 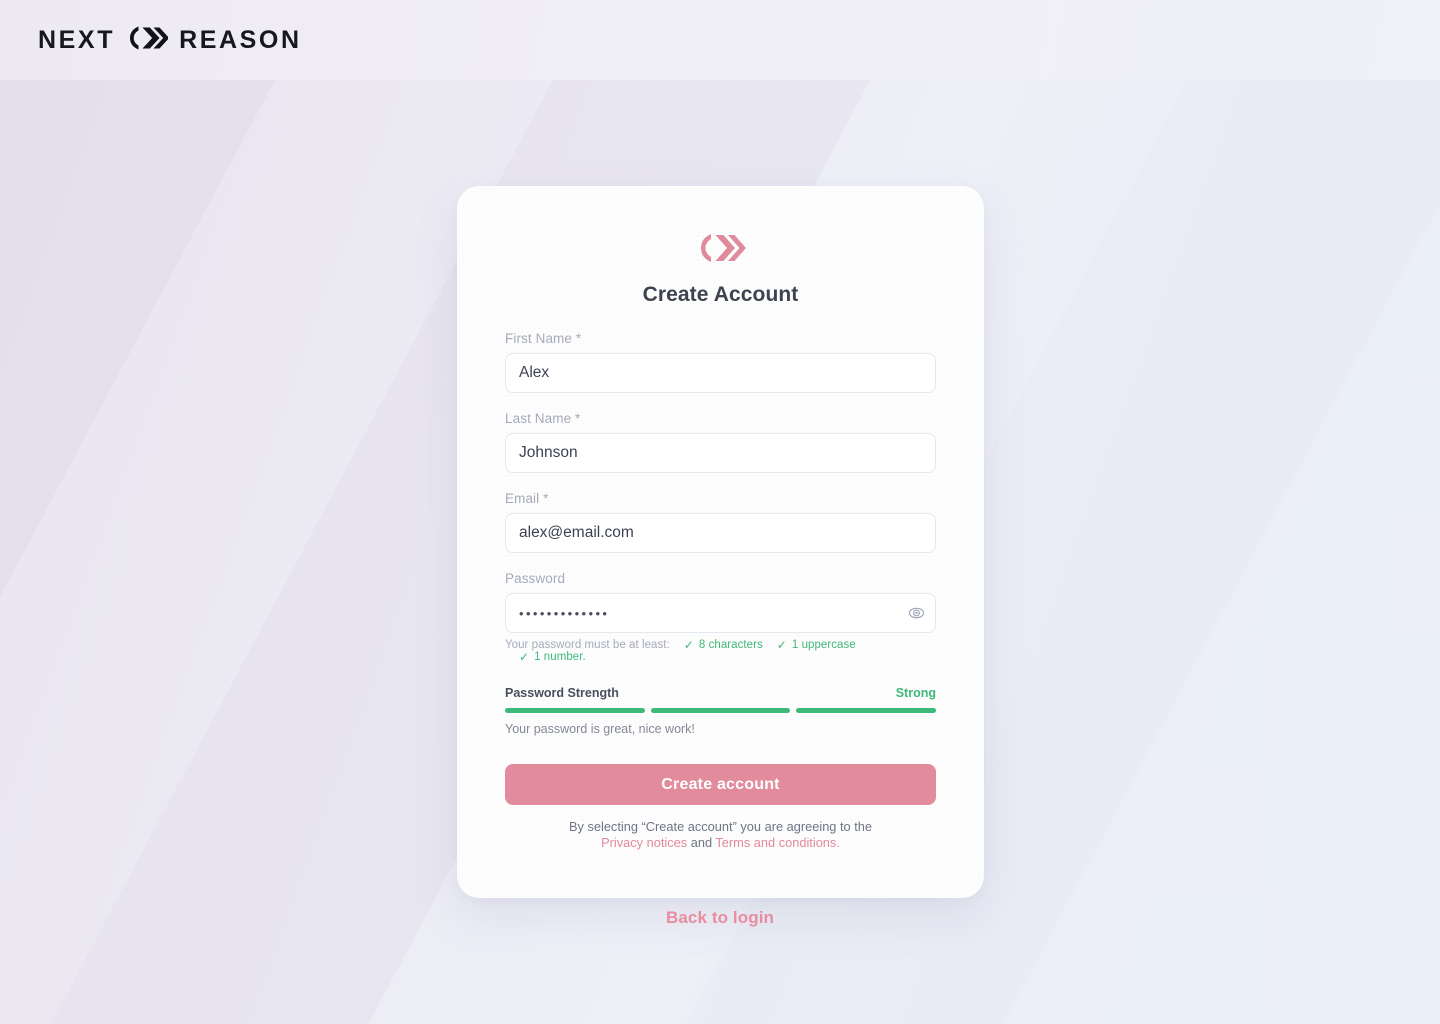 What do you see at coordinates (720, 784) in the screenshot?
I see `create-account-button: Create account` at bounding box center [720, 784].